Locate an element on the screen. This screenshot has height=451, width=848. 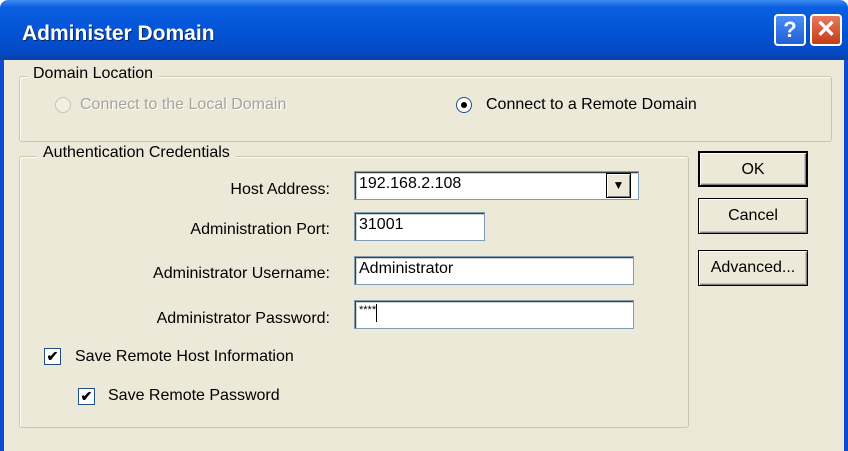
save-password-label: Save Remote Password is located at coordinates (194, 395).